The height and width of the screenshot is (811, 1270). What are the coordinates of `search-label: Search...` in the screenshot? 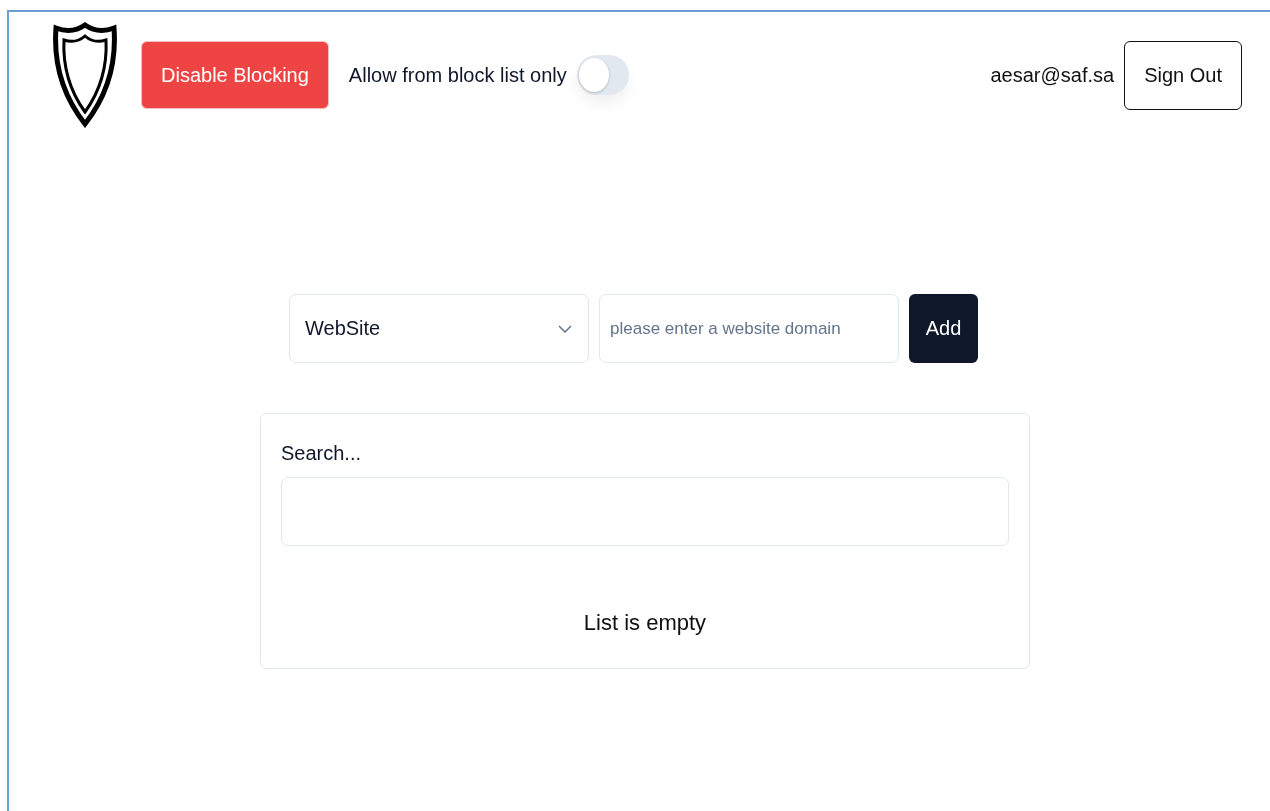 It's located at (322, 453).